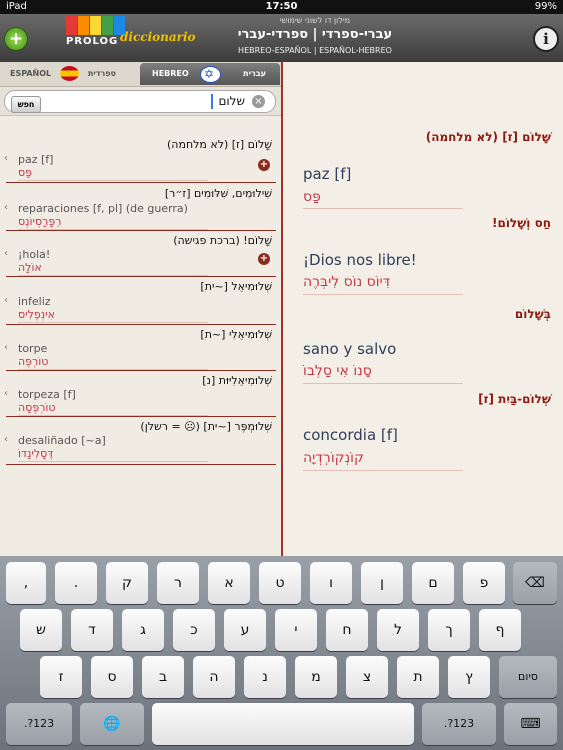  I want to click on status-bar: iPad 17:50 99%, so click(281, 7).